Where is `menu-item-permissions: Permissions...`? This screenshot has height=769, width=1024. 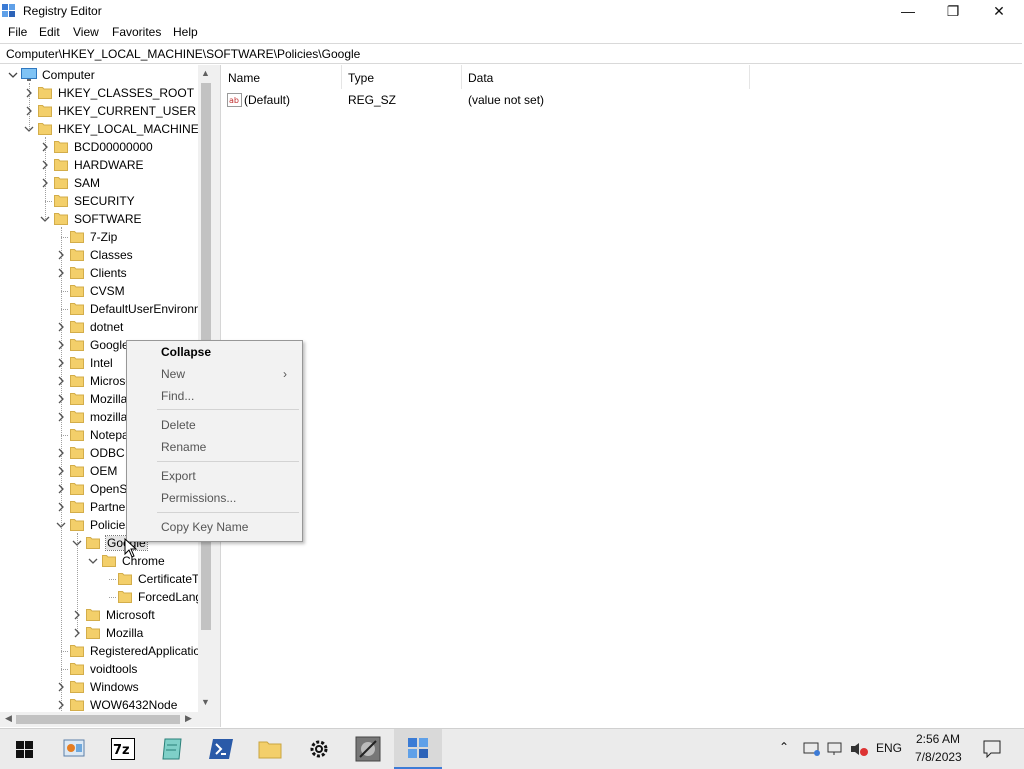
menu-item-permissions: Permissions... is located at coordinates (198, 498).